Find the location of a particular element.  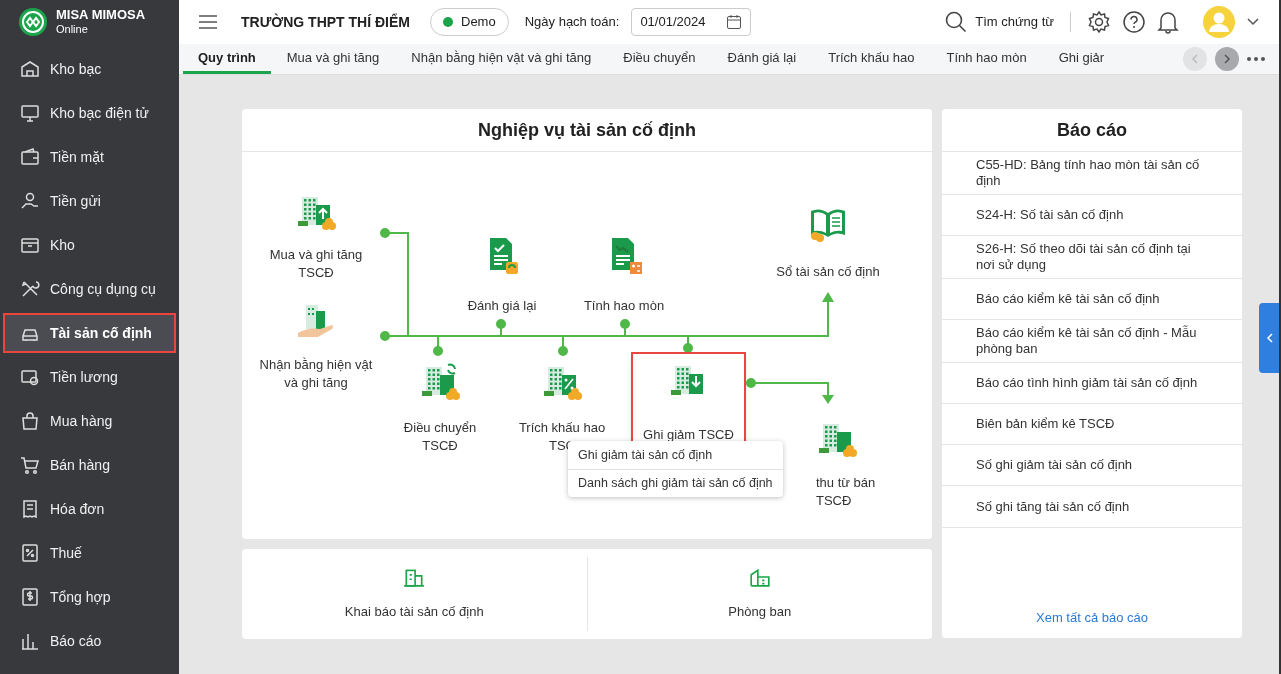

node-label: Ghi giảm TSCĐ is located at coordinates (688, 435).